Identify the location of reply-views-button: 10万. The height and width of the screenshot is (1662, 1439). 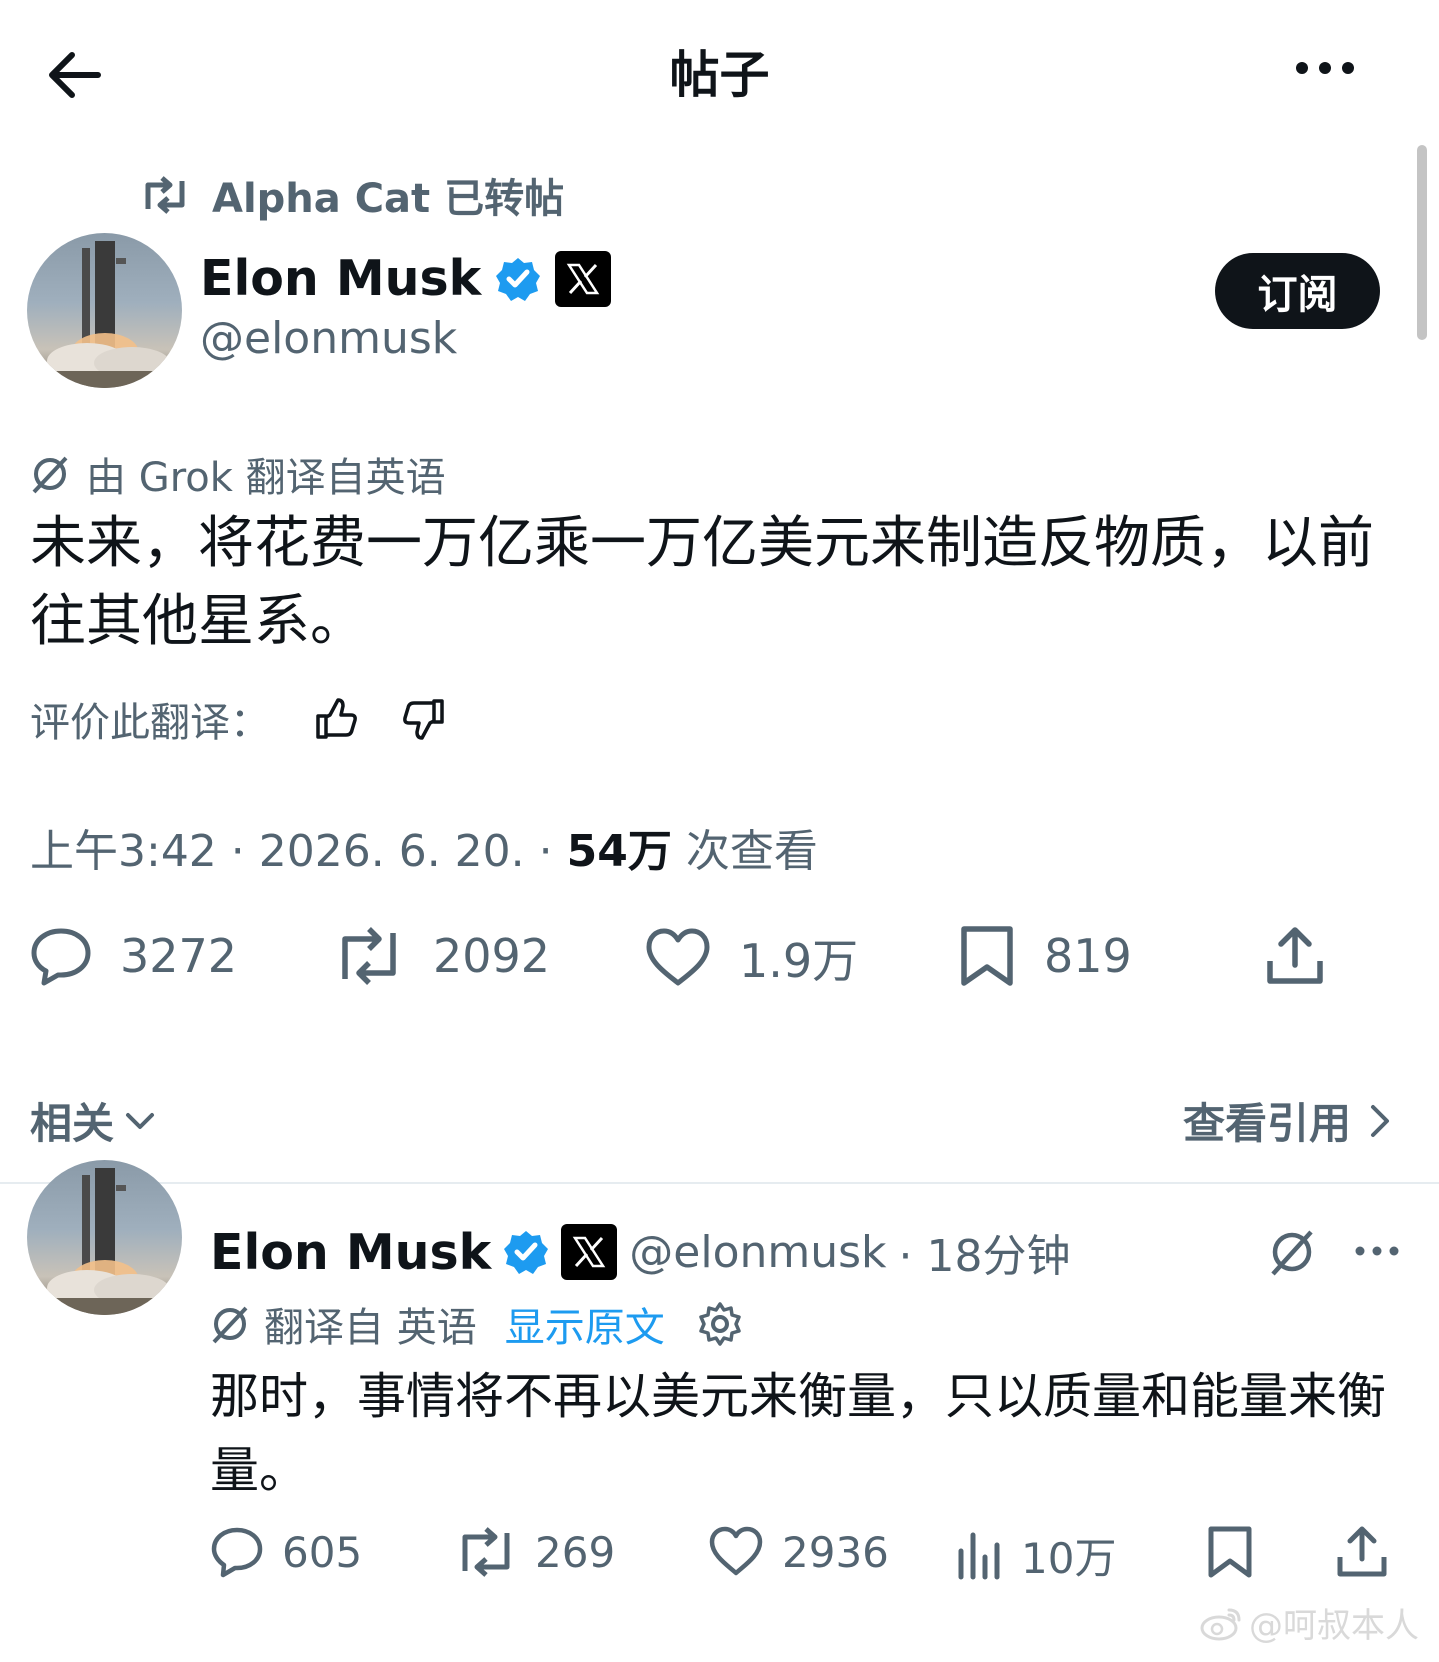
(1035, 1555).